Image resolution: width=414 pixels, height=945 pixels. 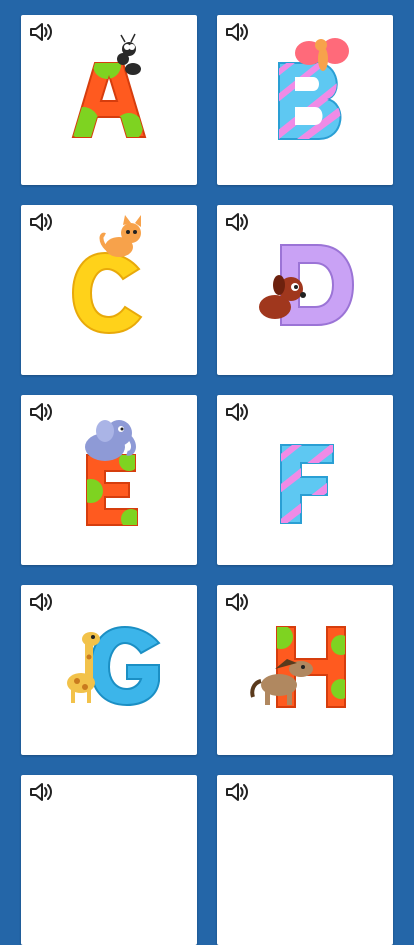 I want to click on letter-card-c, so click(x=109, y=290).